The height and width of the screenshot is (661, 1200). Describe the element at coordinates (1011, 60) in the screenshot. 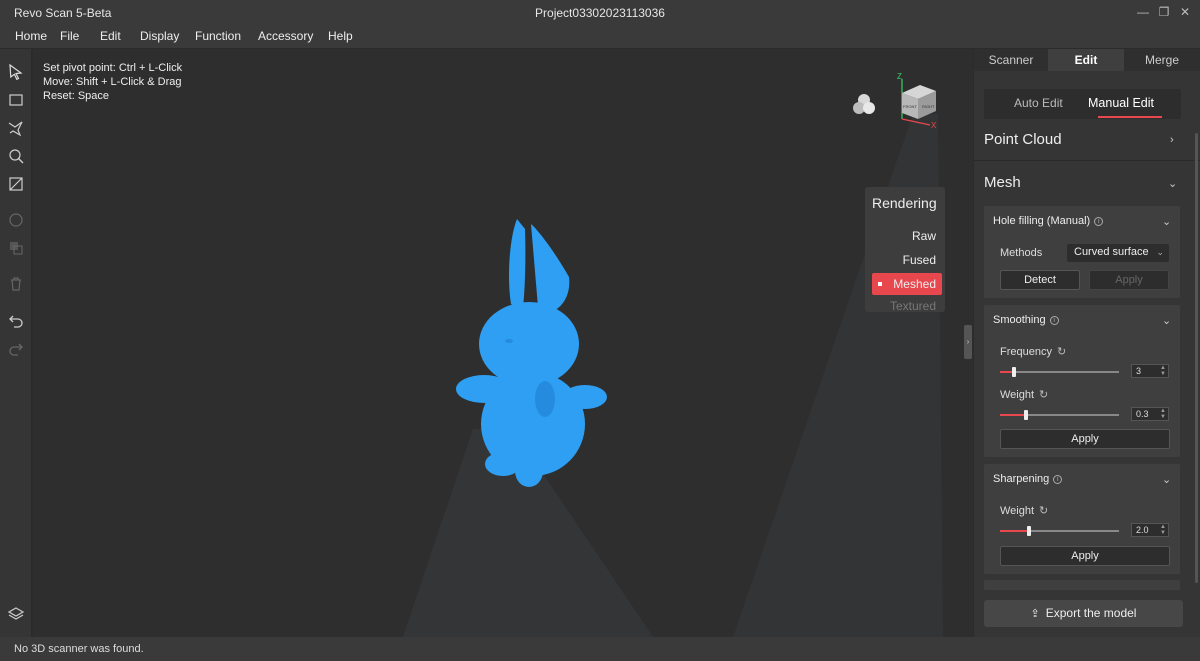

I see `tab-scanner: Scanner` at that location.